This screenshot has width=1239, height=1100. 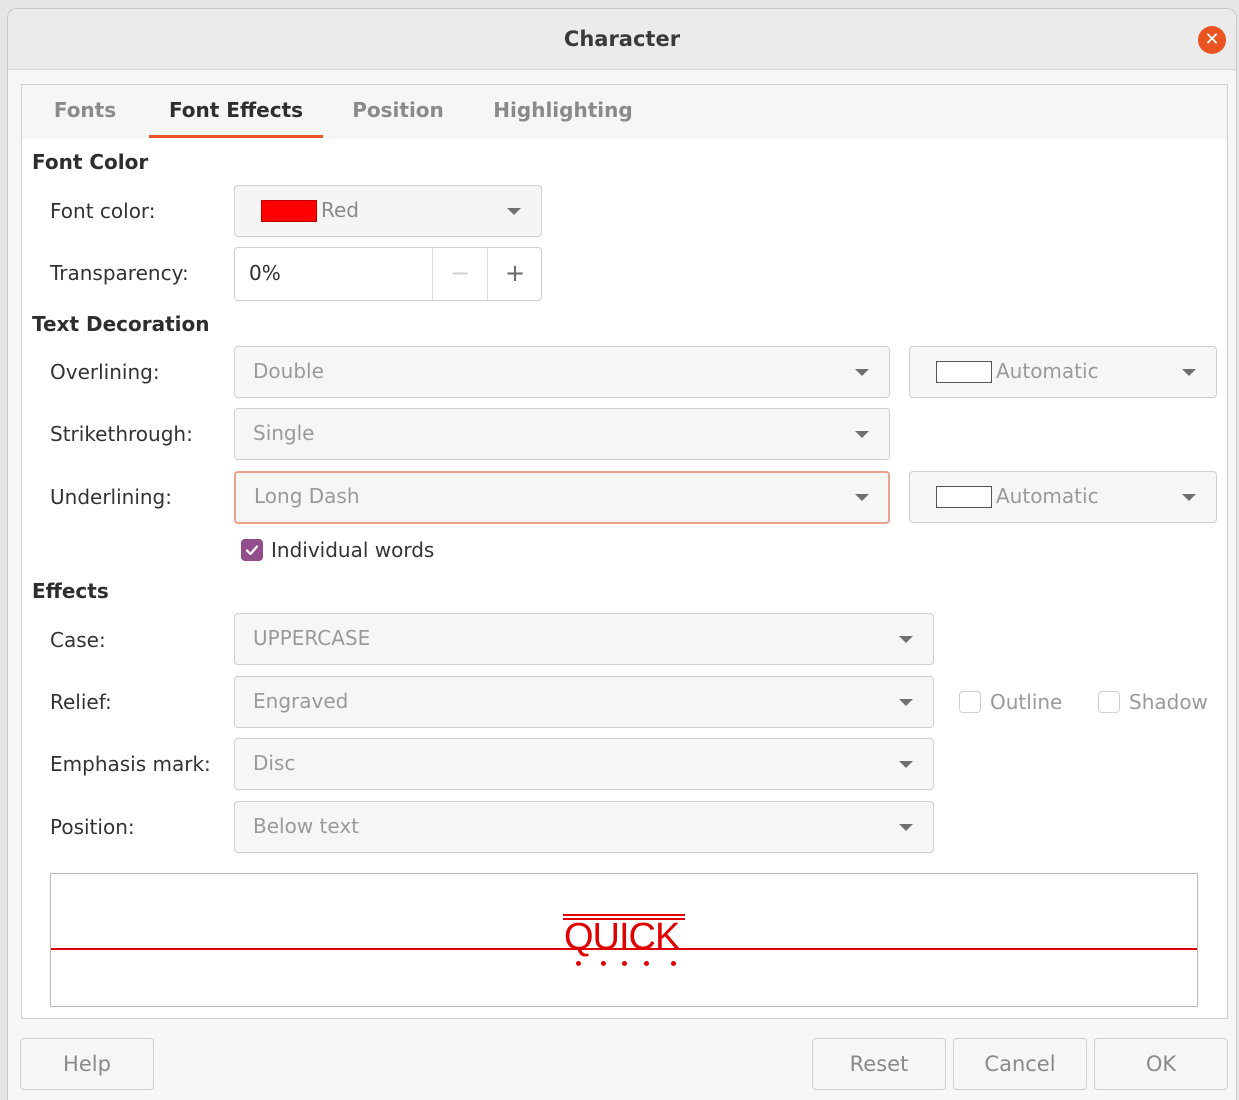 What do you see at coordinates (119, 273) in the screenshot?
I see `transparency-label: Transparency:` at bounding box center [119, 273].